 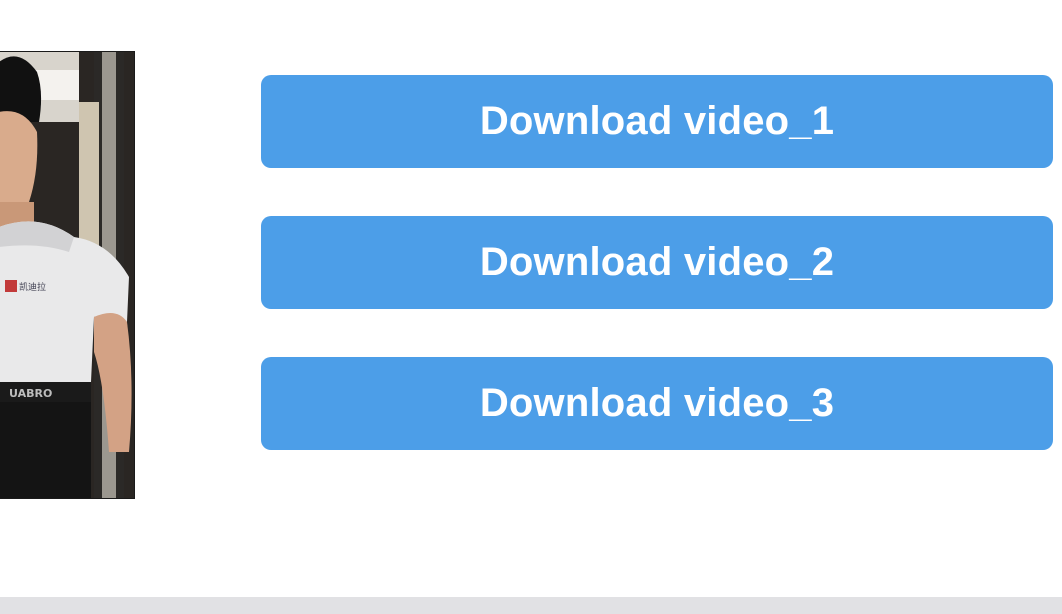 I want to click on download-video-1-button: Download video_1, so click(x=657, y=121).